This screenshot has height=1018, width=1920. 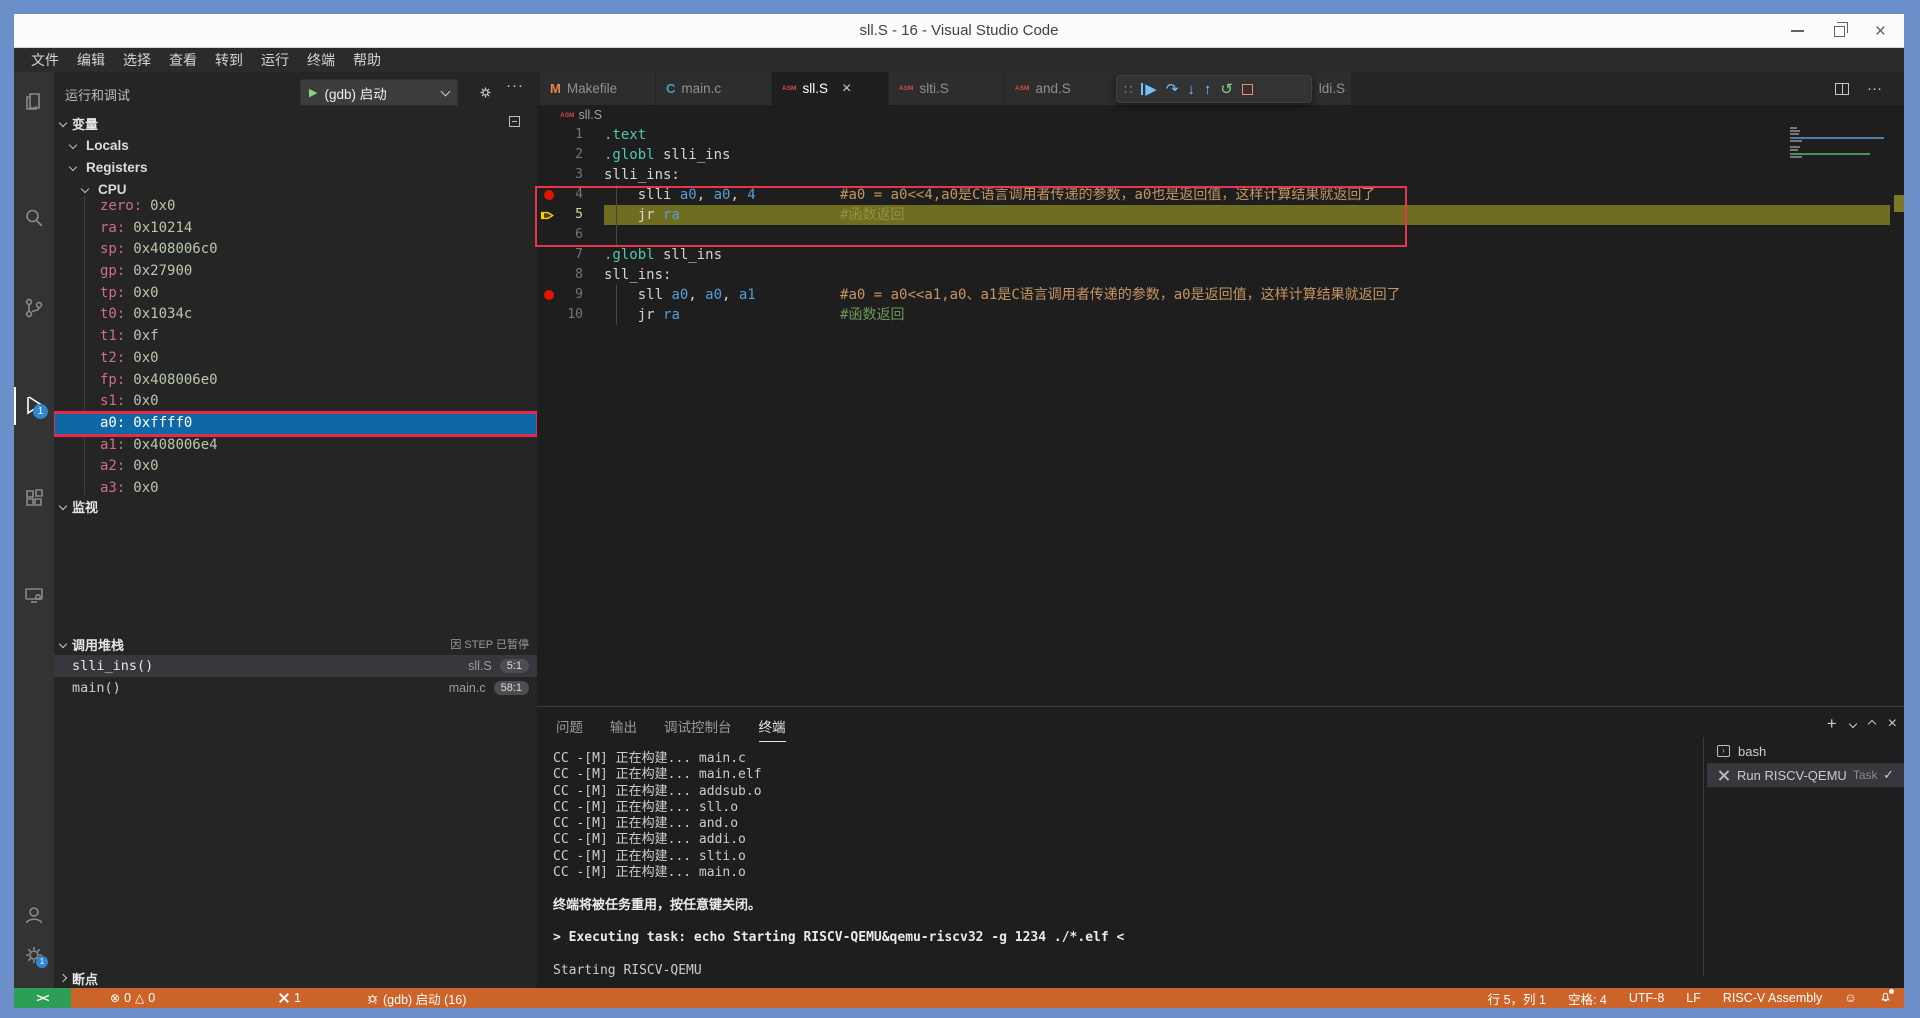 What do you see at coordinates (295, 250) in the screenshot?
I see `register-row-sp: sp: 0x408006c0` at bounding box center [295, 250].